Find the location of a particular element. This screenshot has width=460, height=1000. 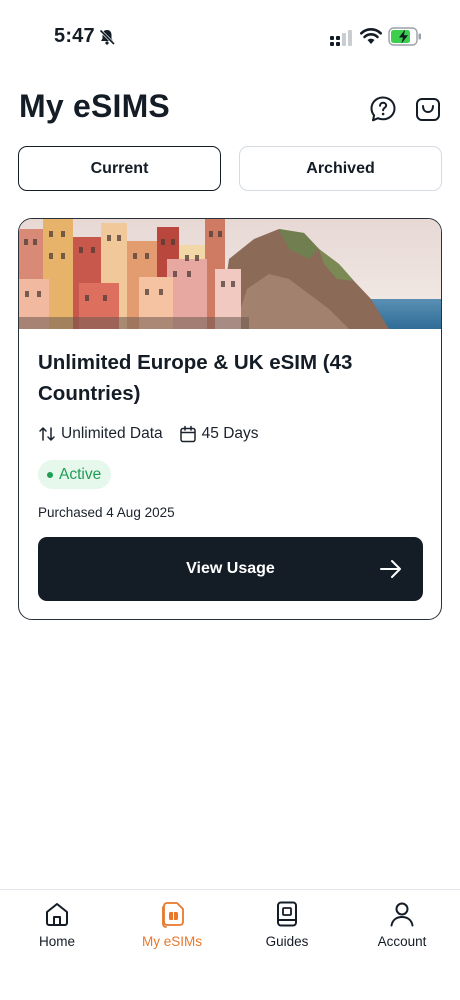

status-label: Active is located at coordinates (80, 474).